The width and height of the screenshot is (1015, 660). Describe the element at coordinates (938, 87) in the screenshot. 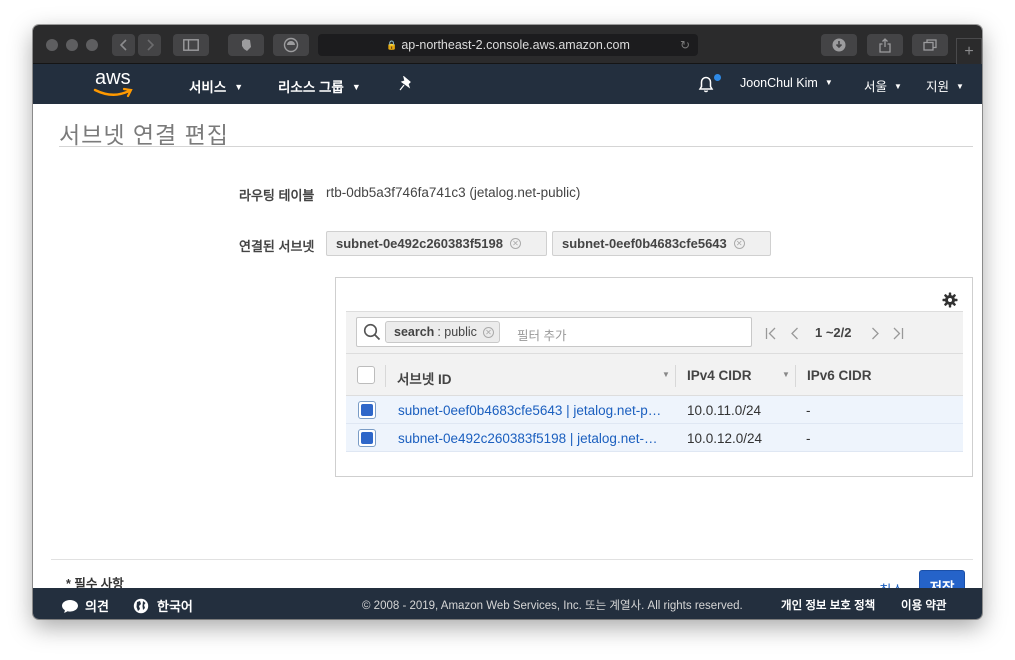

I see `support-label: 지원` at that location.